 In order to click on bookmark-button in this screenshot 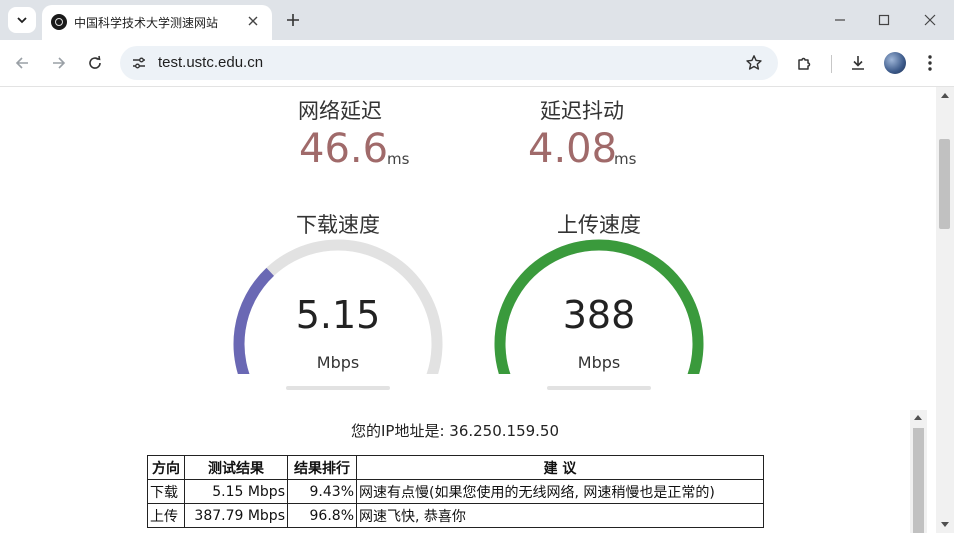, I will do `click(754, 63)`.